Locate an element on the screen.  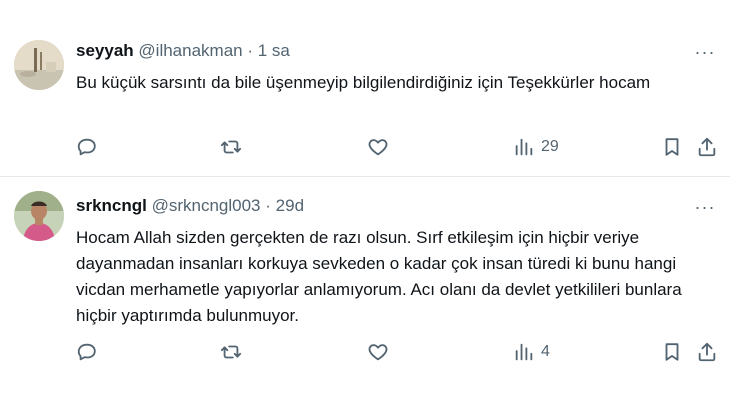
user-handle: @ilhanakman is located at coordinates (190, 50).